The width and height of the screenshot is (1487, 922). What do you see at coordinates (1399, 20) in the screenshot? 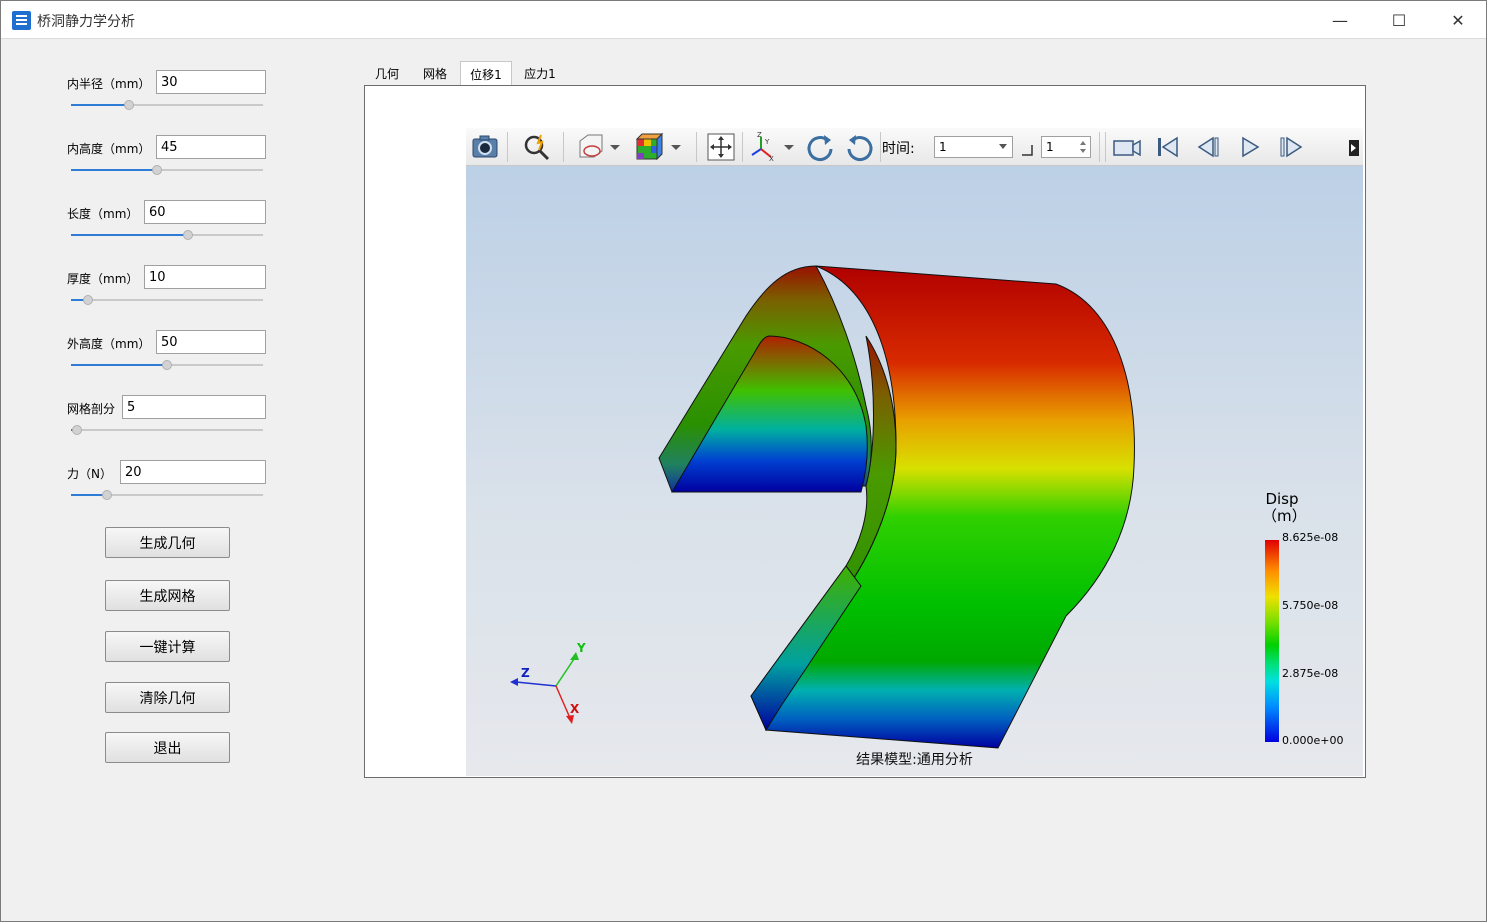
I see `maximize-button: ☐` at bounding box center [1399, 20].